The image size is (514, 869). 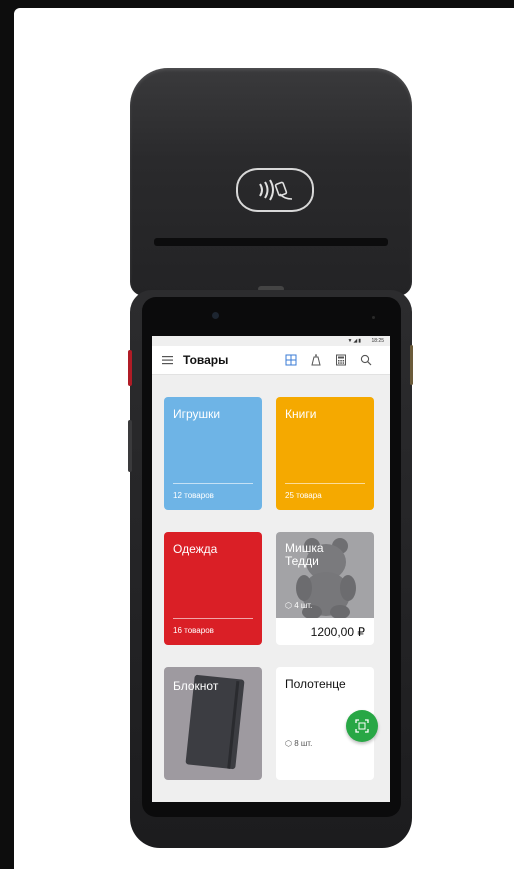 I want to click on tile-name: Блокнот, so click(x=196, y=686).